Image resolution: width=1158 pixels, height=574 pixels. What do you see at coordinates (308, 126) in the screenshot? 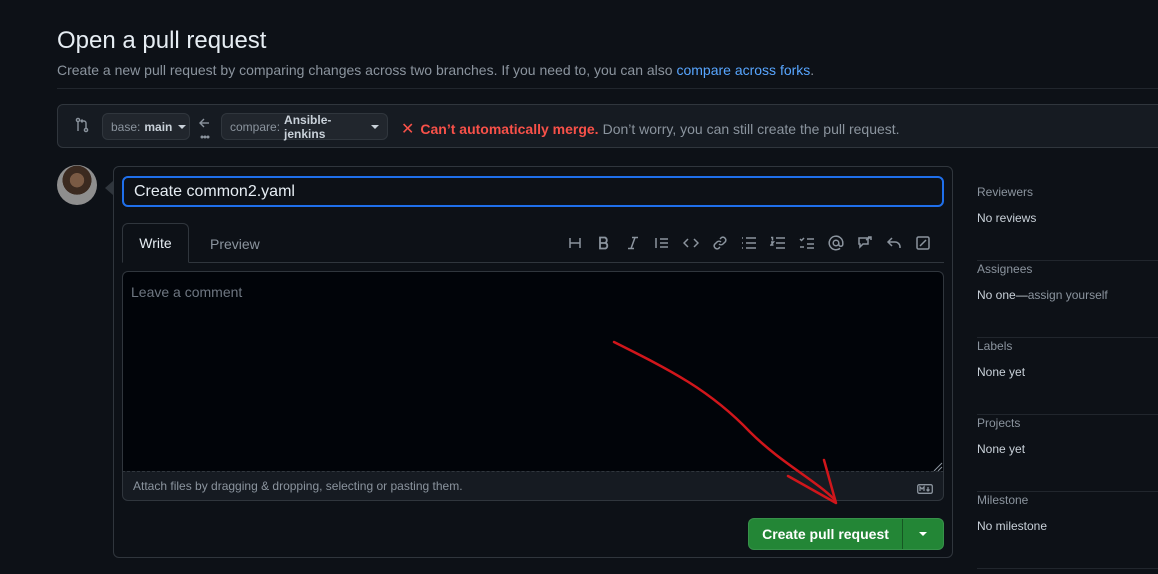
I see `compare-branch-name: Ansible-jenkins` at bounding box center [308, 126].